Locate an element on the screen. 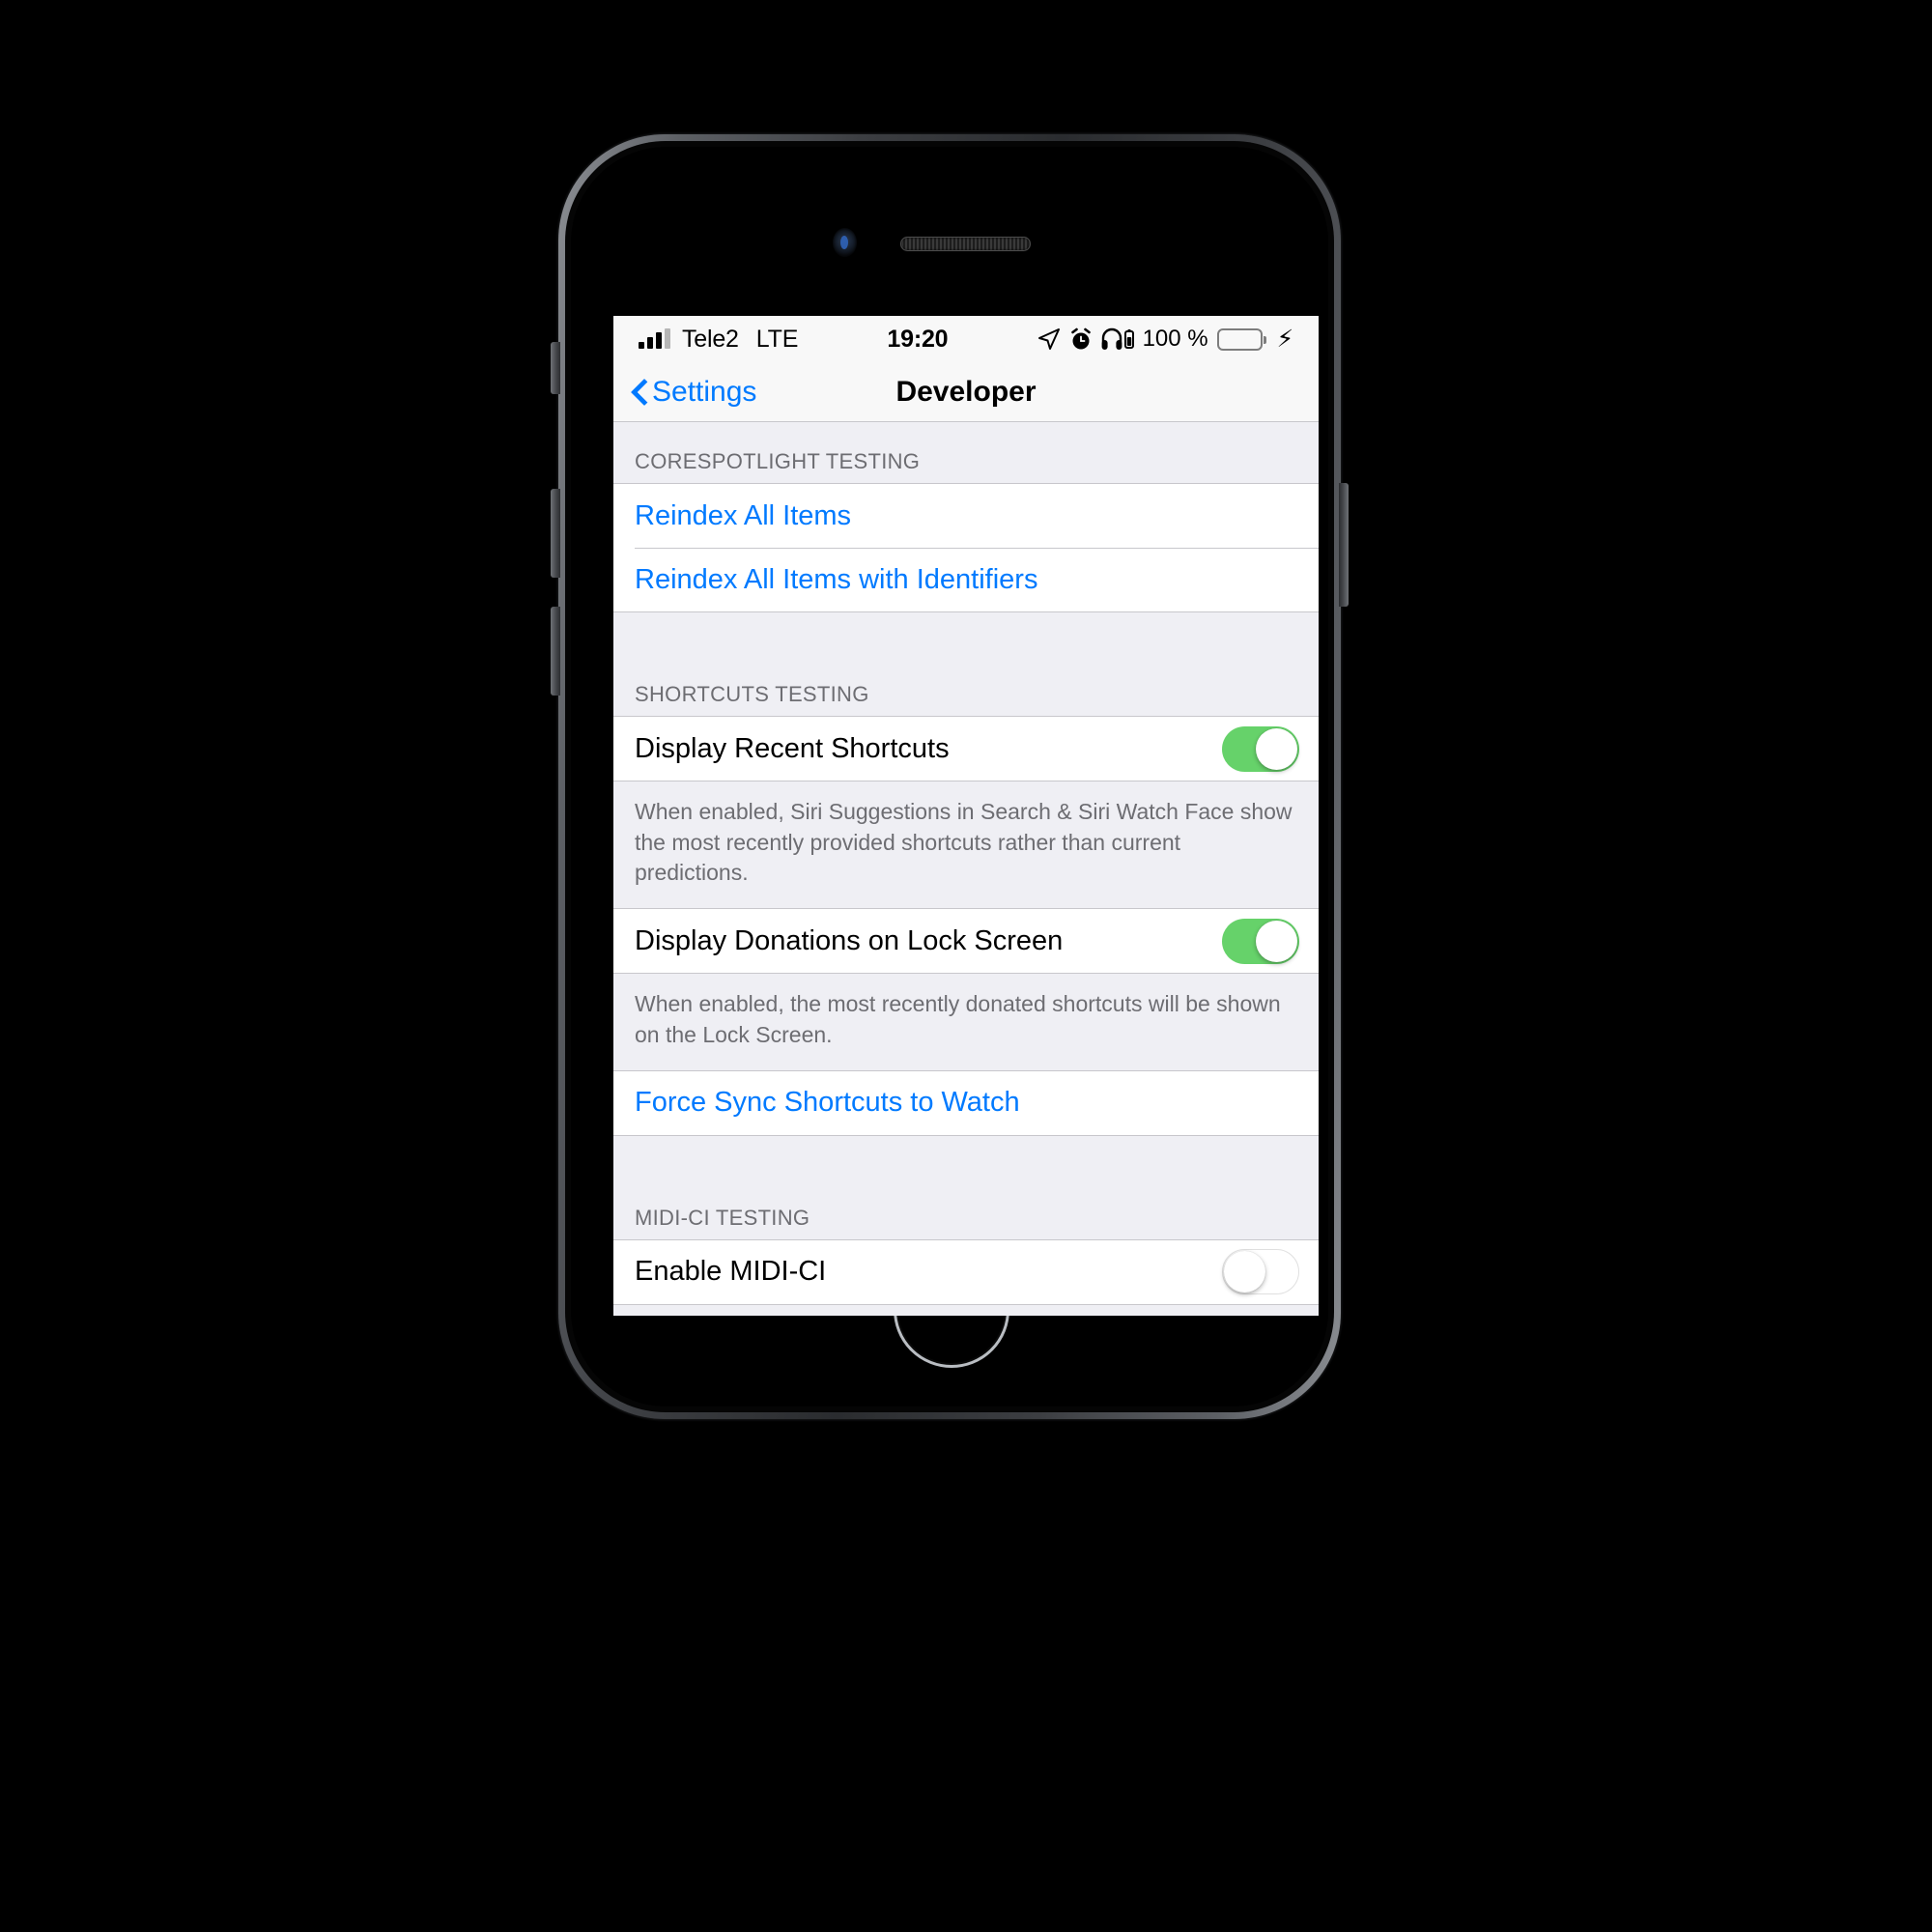  earpiece-speaker is located at coordinates (965, 244).